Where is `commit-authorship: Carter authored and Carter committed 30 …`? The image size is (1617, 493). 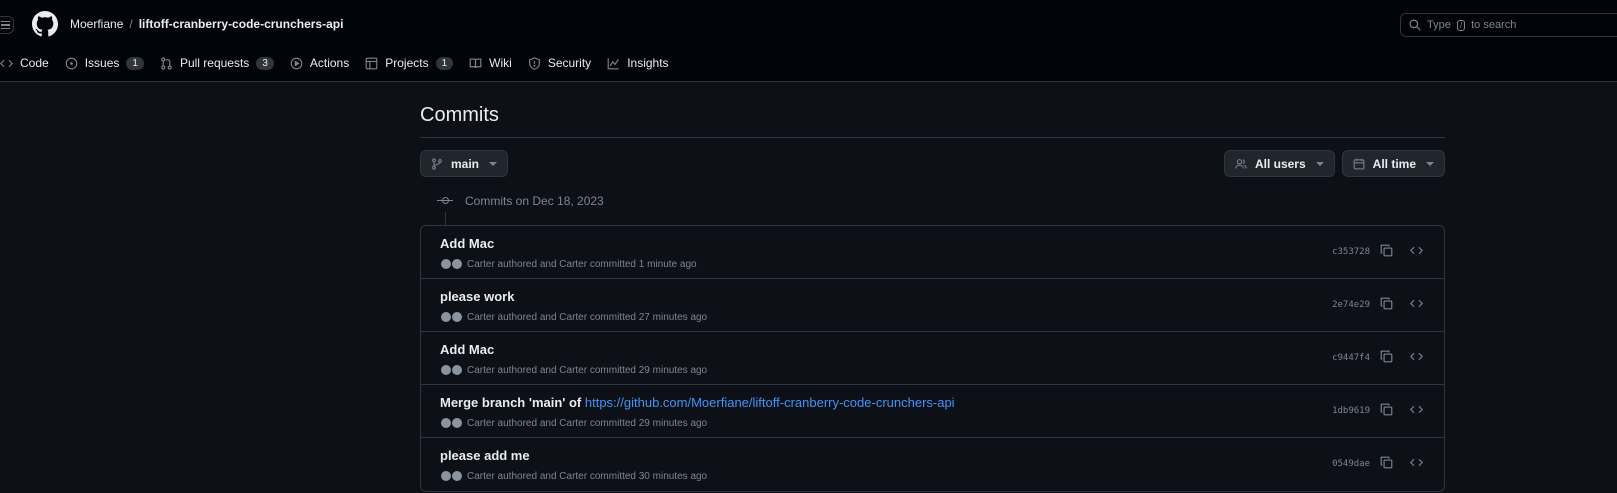
commit-authorship: Carter authored and Carter committed 30 … is located at coordinates (587, 476).